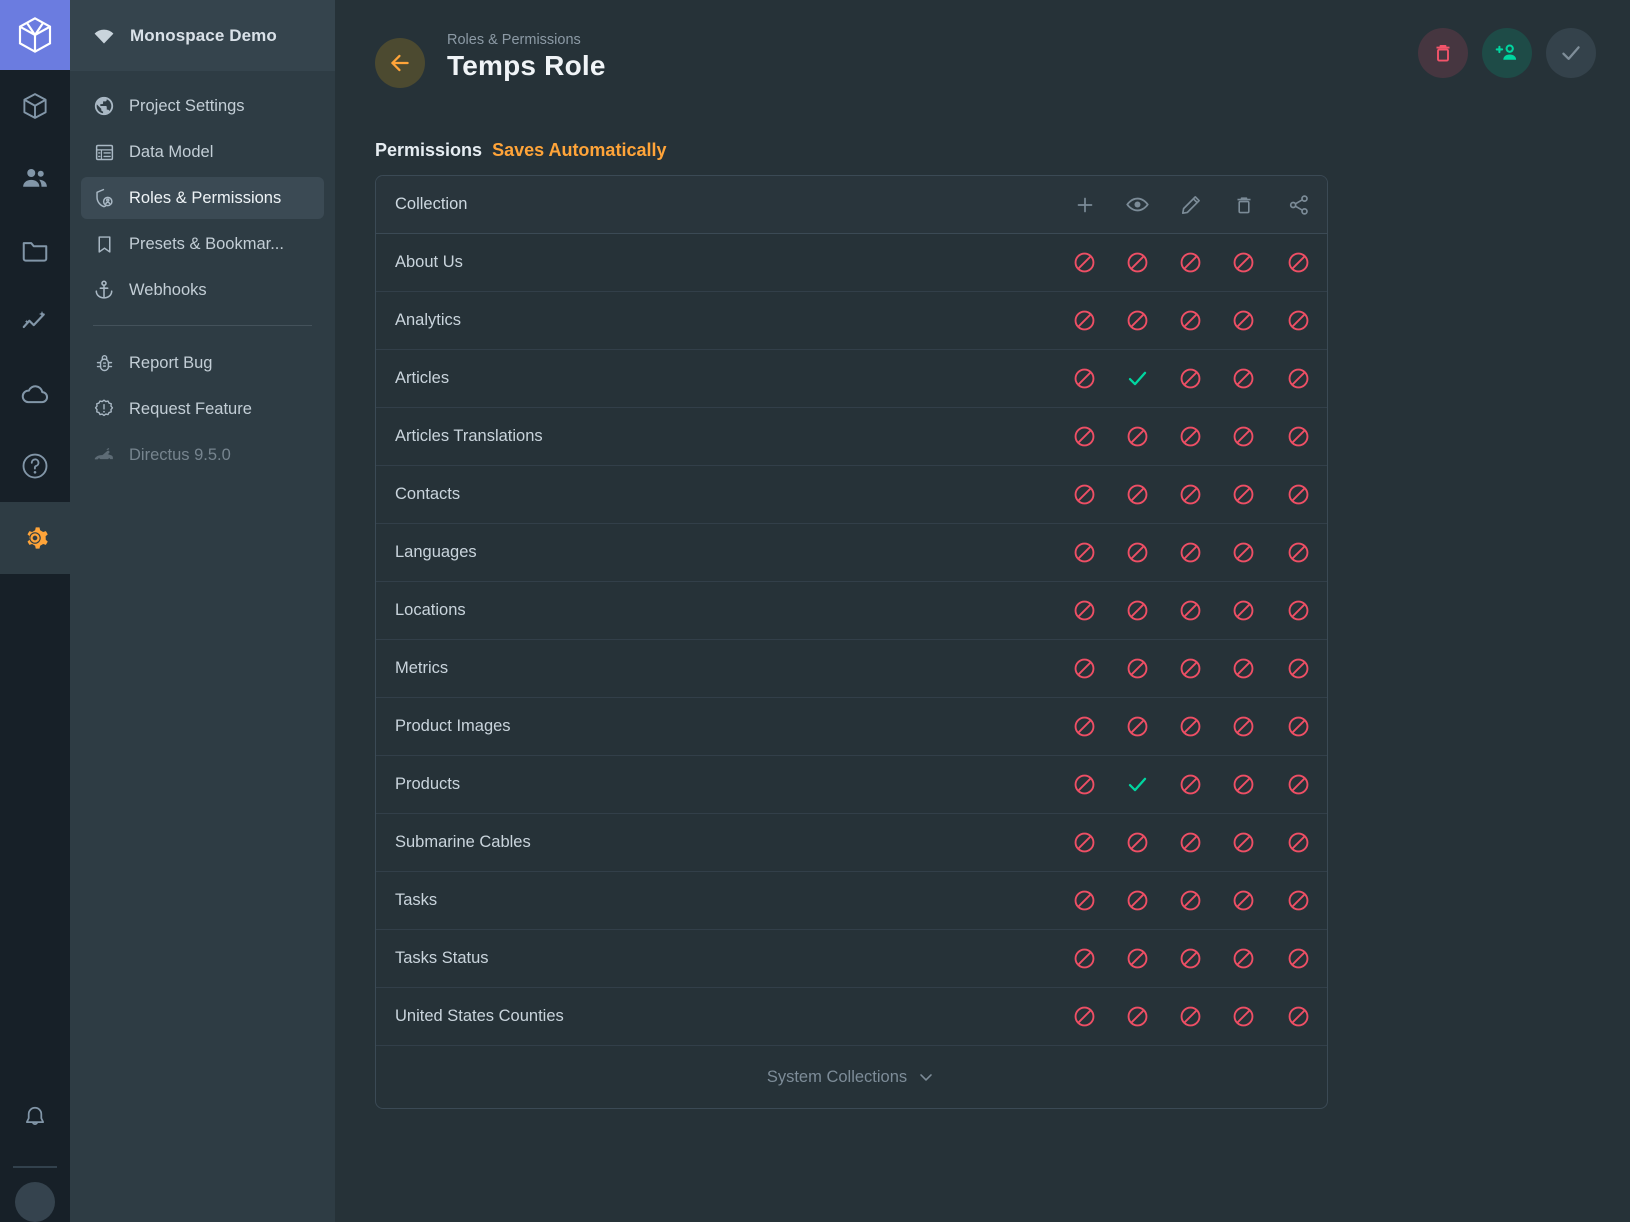 The image size is (1630, 1222). I want to click on module-item-cloud, so click(35, 394).